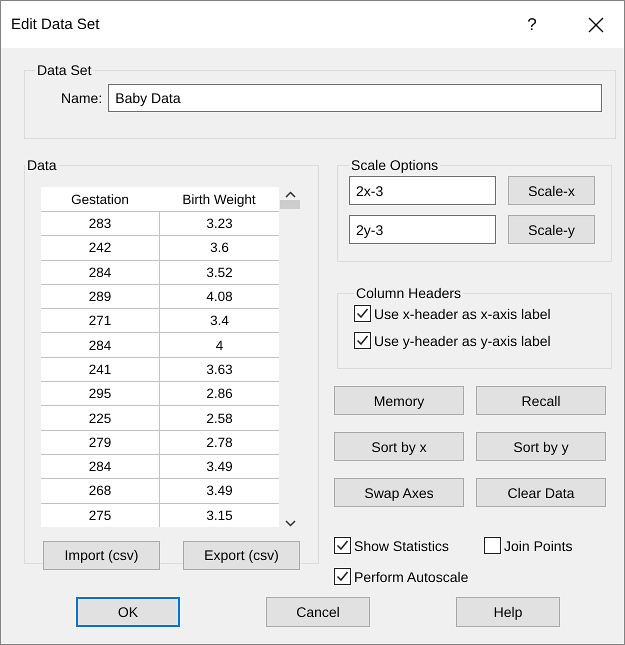 The height and width of the screenshot is (645, 625). I want to click on name-label: Name:, so click(81, 98).